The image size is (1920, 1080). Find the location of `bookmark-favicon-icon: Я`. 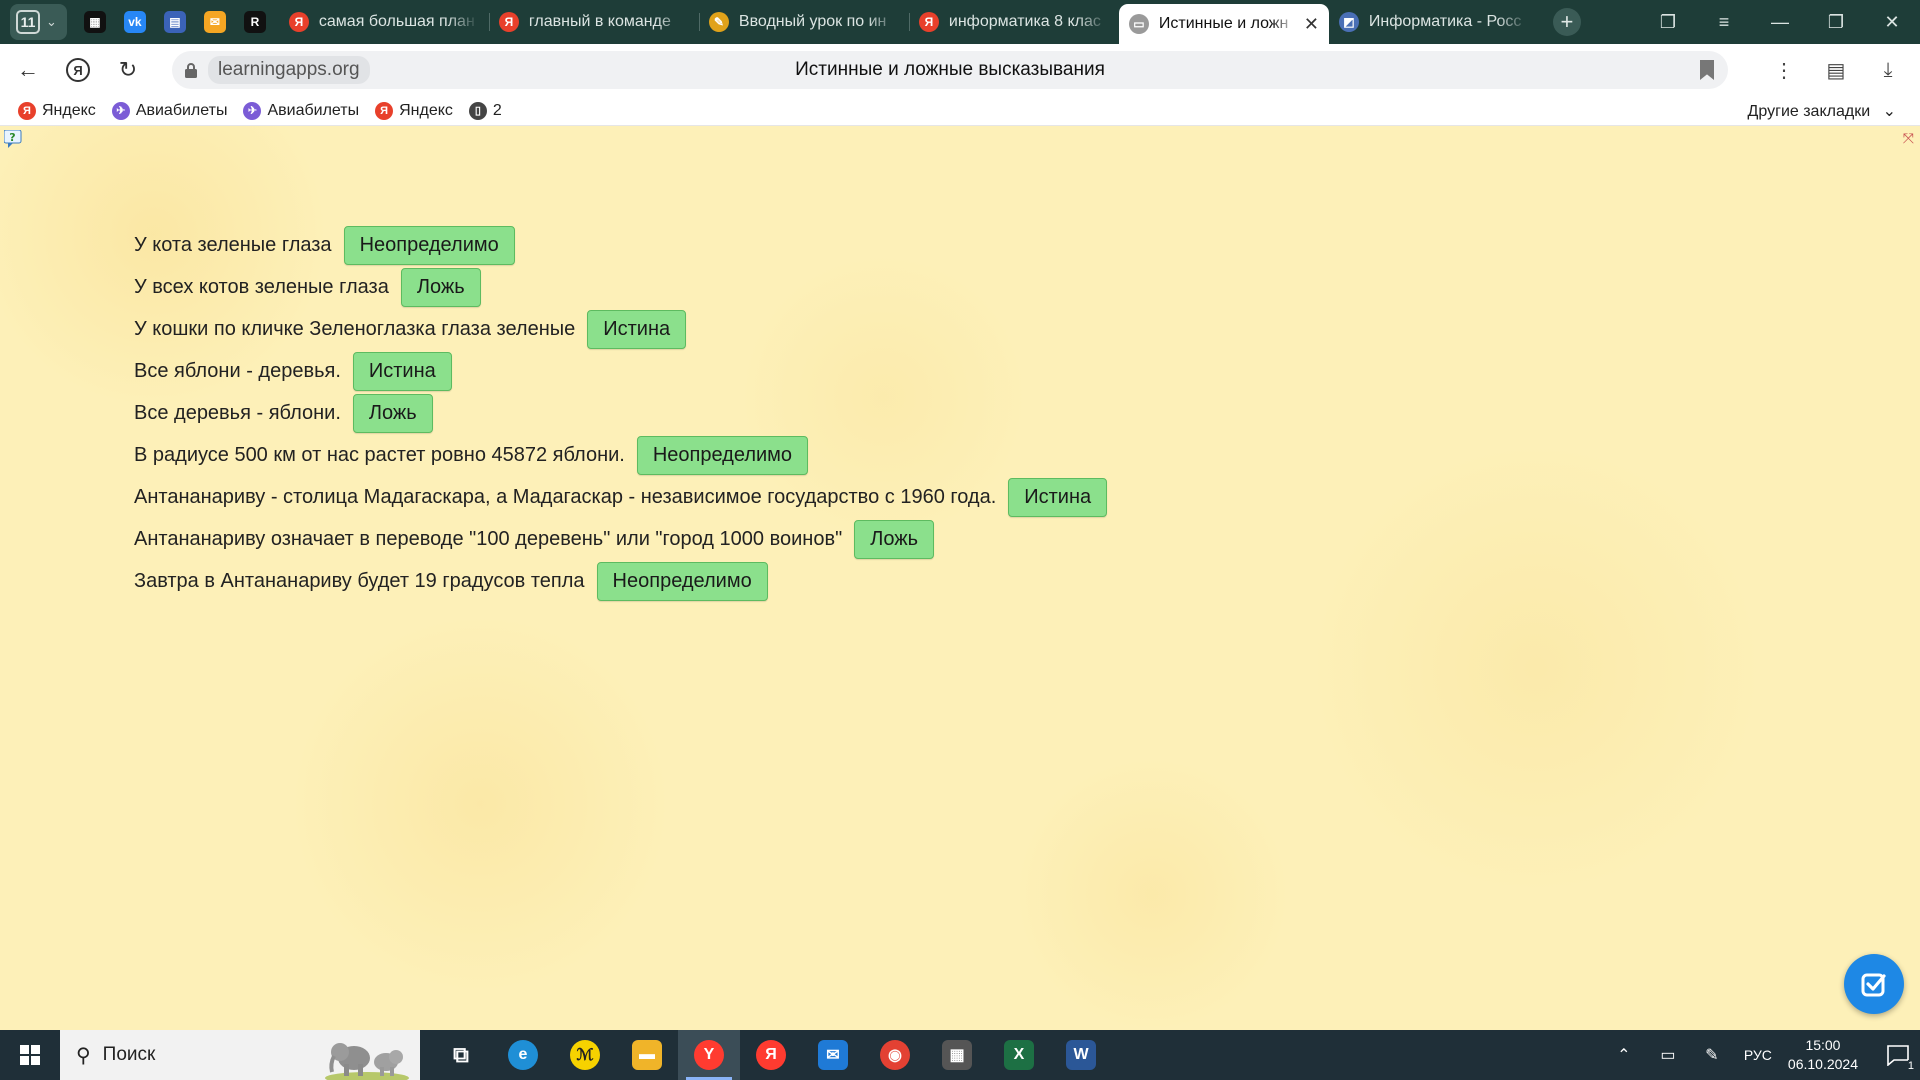

bookmark-favicon-icon: Я is located at coordinates (27, 110).